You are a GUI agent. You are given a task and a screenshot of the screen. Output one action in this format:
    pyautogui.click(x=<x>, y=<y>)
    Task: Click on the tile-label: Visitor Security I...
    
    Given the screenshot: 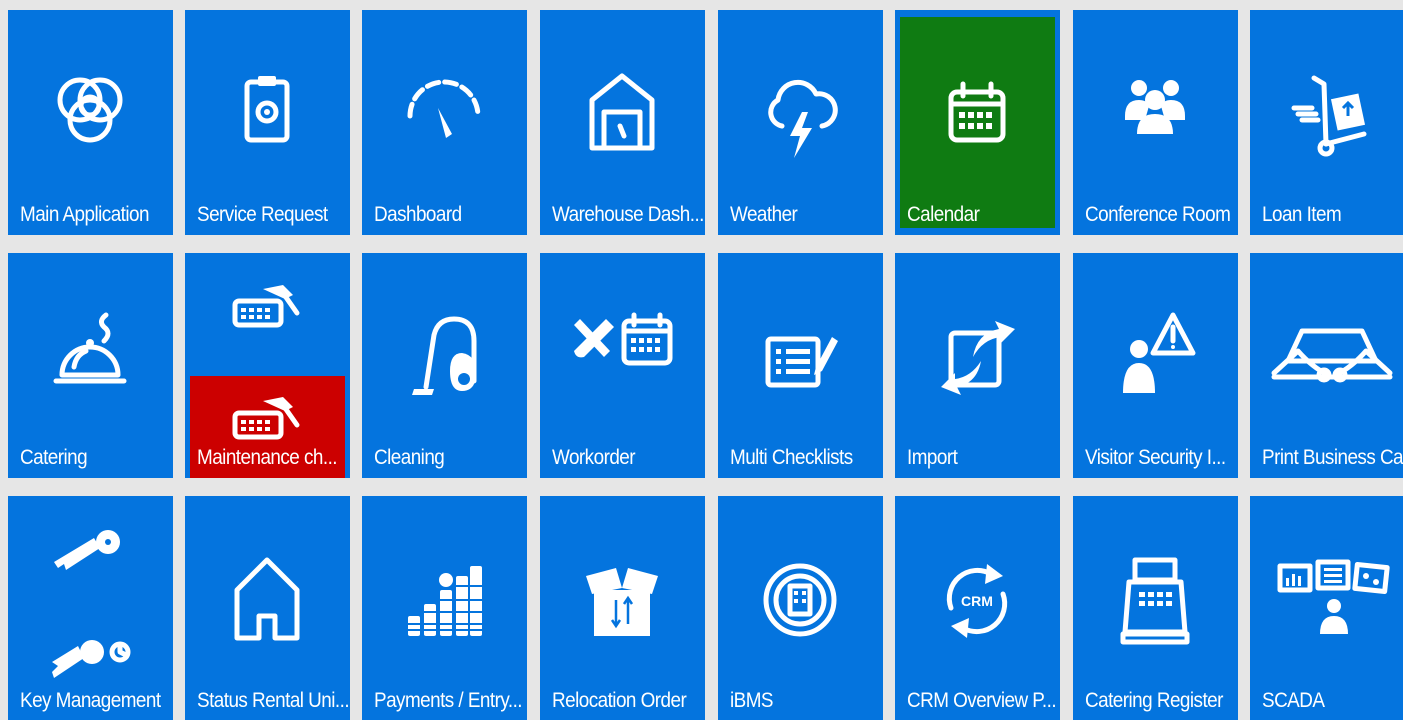 What is the action you would take?
    pyautogui.click(x=1155, y=457)
    